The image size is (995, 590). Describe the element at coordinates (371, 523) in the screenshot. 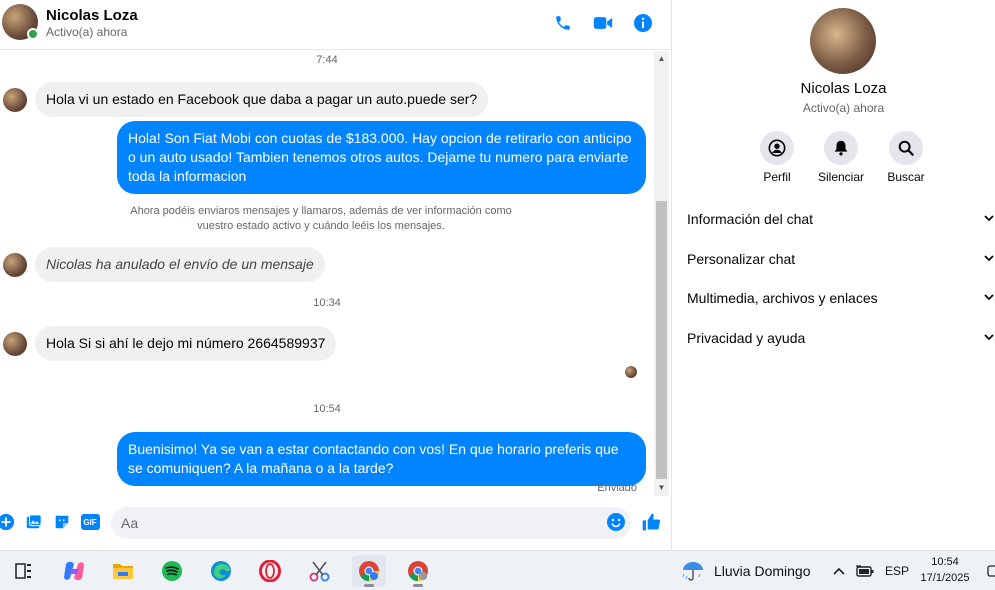

I see `message-input` at that location.